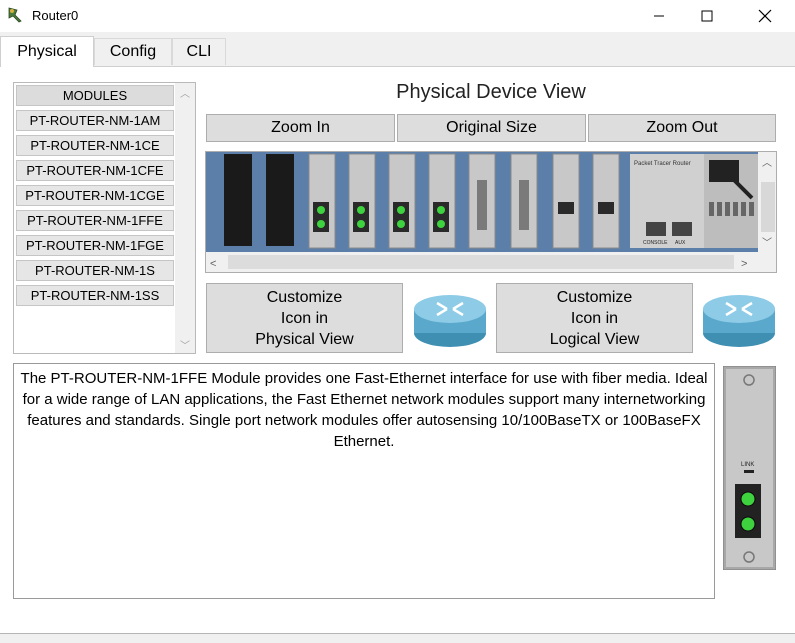 The image size is (795, 643). Describe the element at coordinates (47, 51) in the screenshot. I see `tab-physical: Physical` at that location.